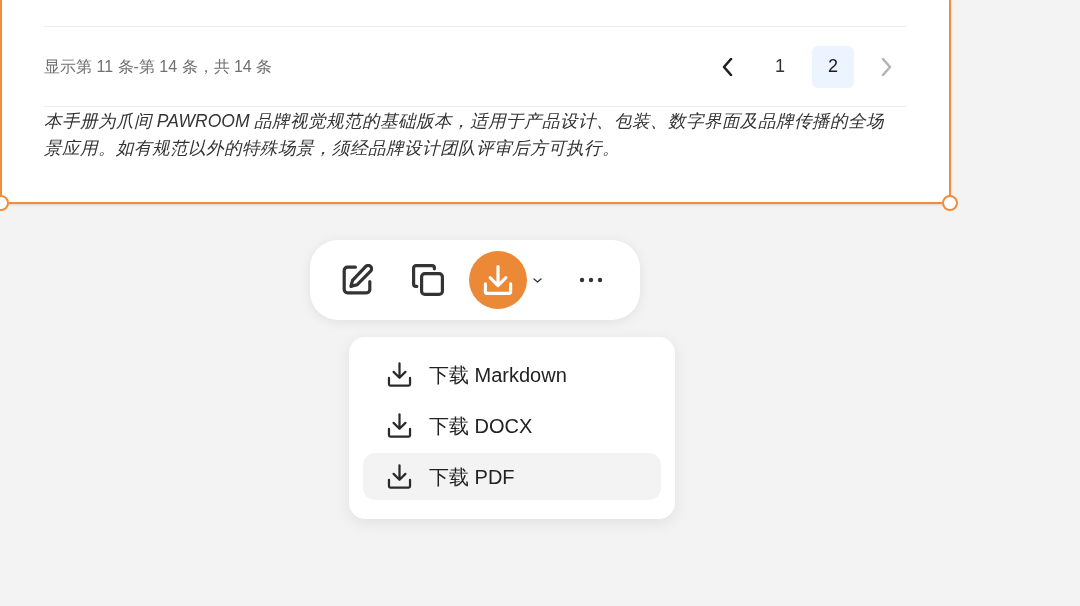  What do you see at coordinates (472, 477) in the screenshot?
I see `menu-item-label: 下载 PDF` at bounding box center [472, 477].